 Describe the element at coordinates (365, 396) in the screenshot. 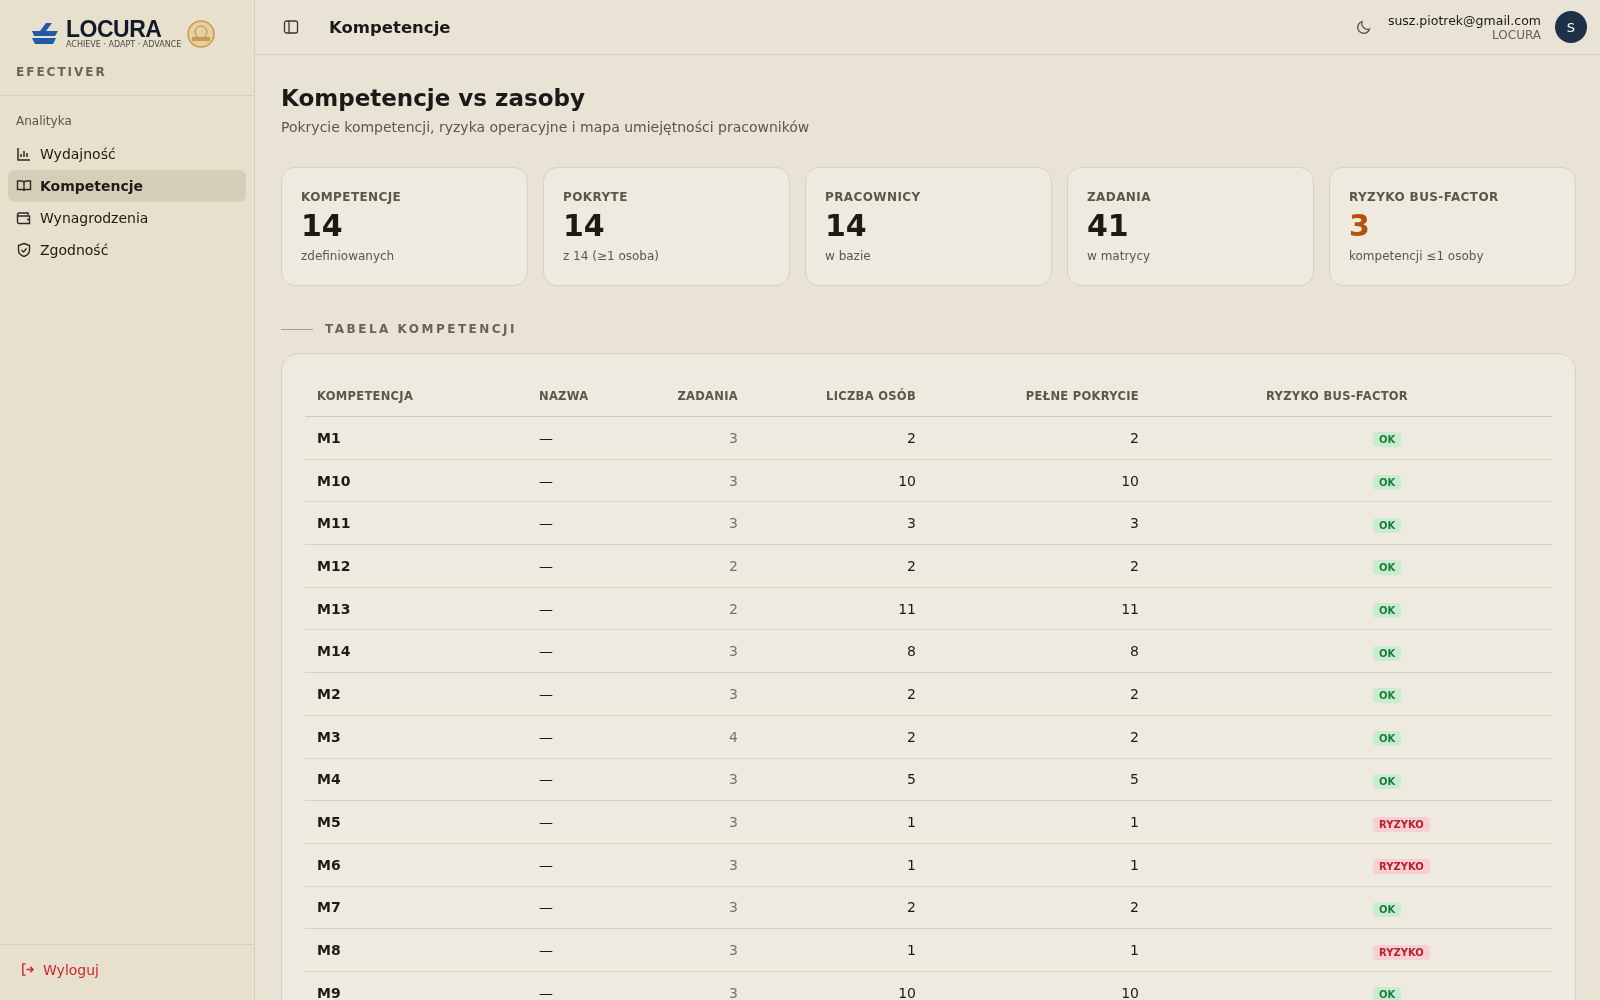

I see `column-header: KOMPETENCJA` at that location.